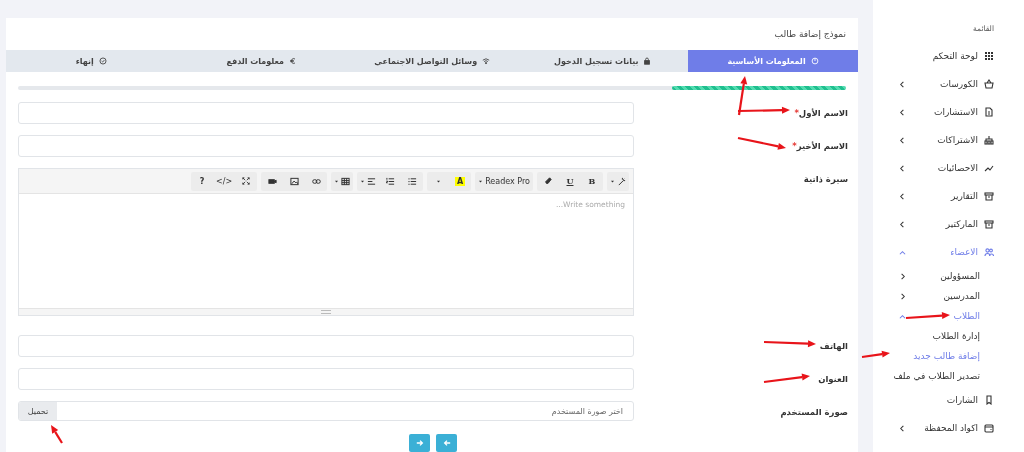  Describe the element at coordinates (261, 61) in the screenshot. I see `tab: معلومات الدفع` at that location.